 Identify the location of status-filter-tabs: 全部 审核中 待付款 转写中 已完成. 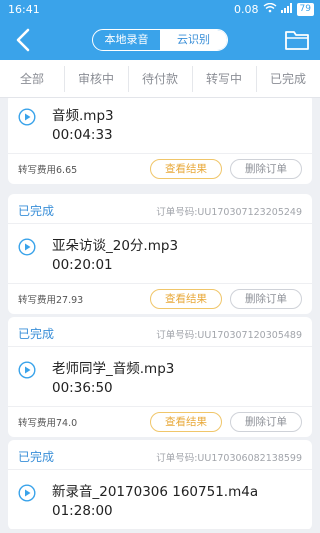
(160, 79).